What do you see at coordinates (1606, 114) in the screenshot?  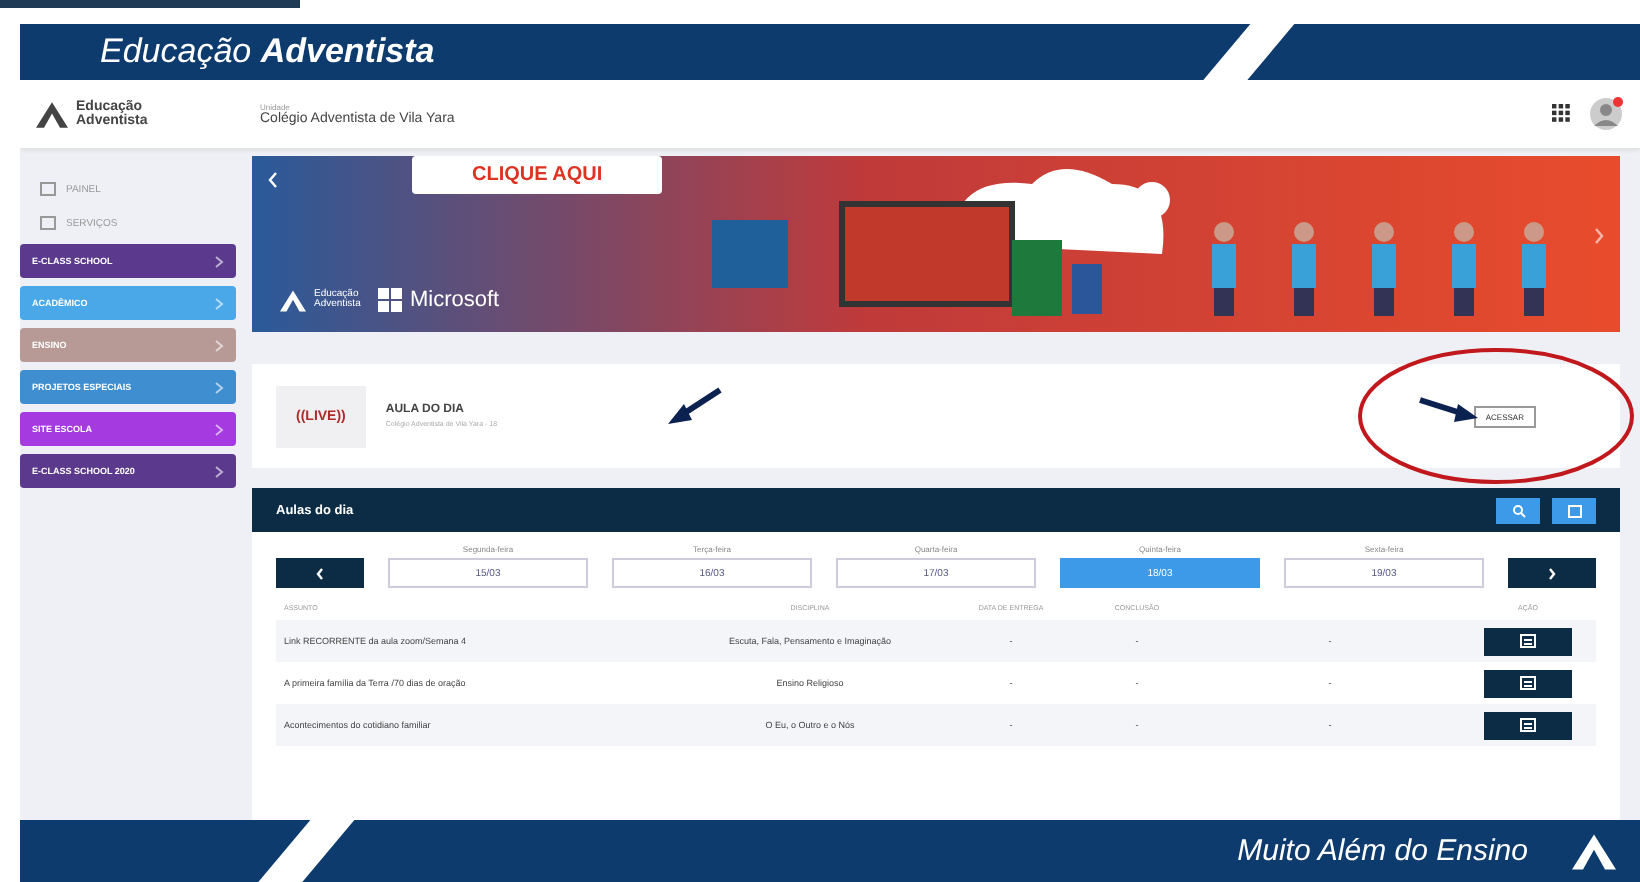 I see `user-avatar-icon` at bounding box center [1606, 114].